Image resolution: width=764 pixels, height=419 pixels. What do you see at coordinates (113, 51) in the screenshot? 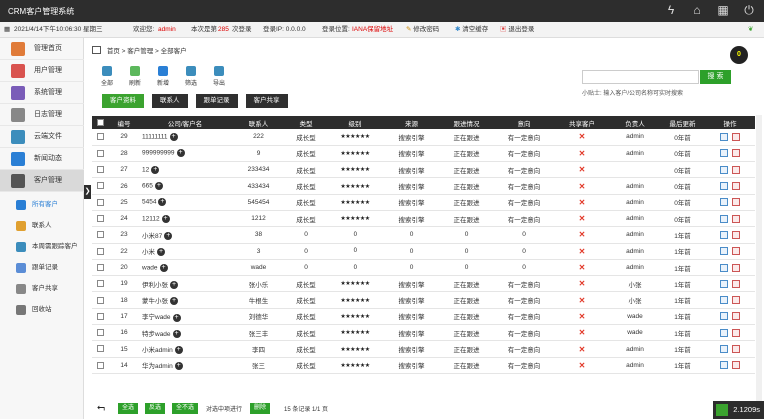
I see `breadcrumb-home: 首页` at bounding box center [113, 51].